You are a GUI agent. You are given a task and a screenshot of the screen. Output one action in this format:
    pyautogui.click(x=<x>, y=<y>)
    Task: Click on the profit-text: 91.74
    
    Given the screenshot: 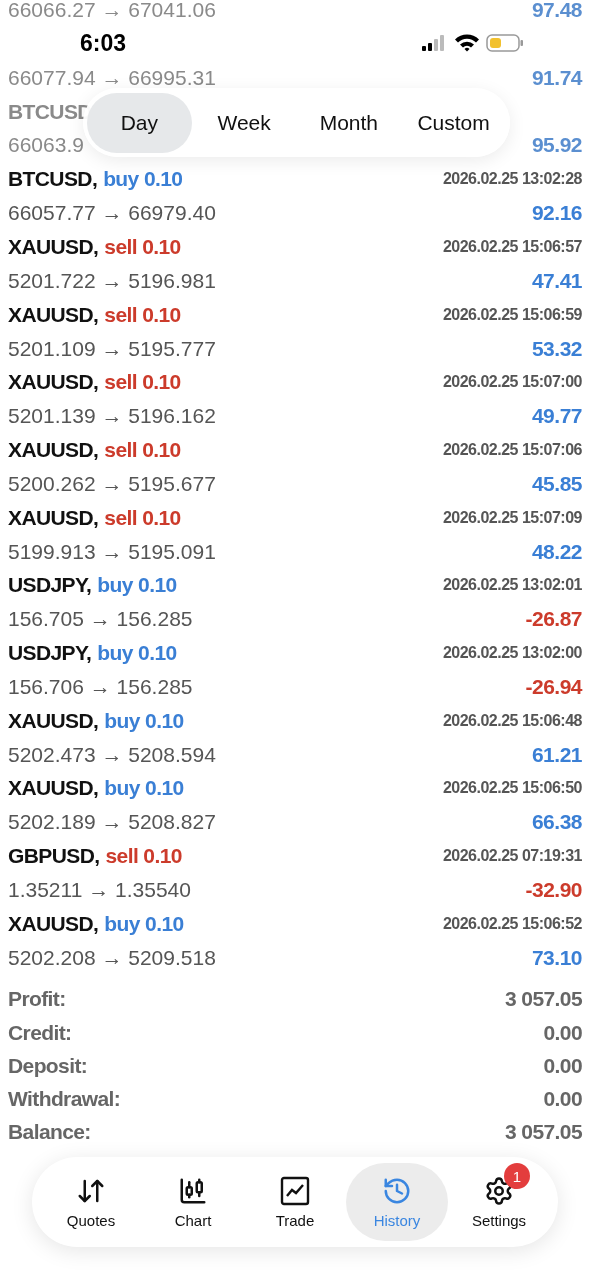 What is the action you would take?
    pyautogui.click(x=556, y=77)
    